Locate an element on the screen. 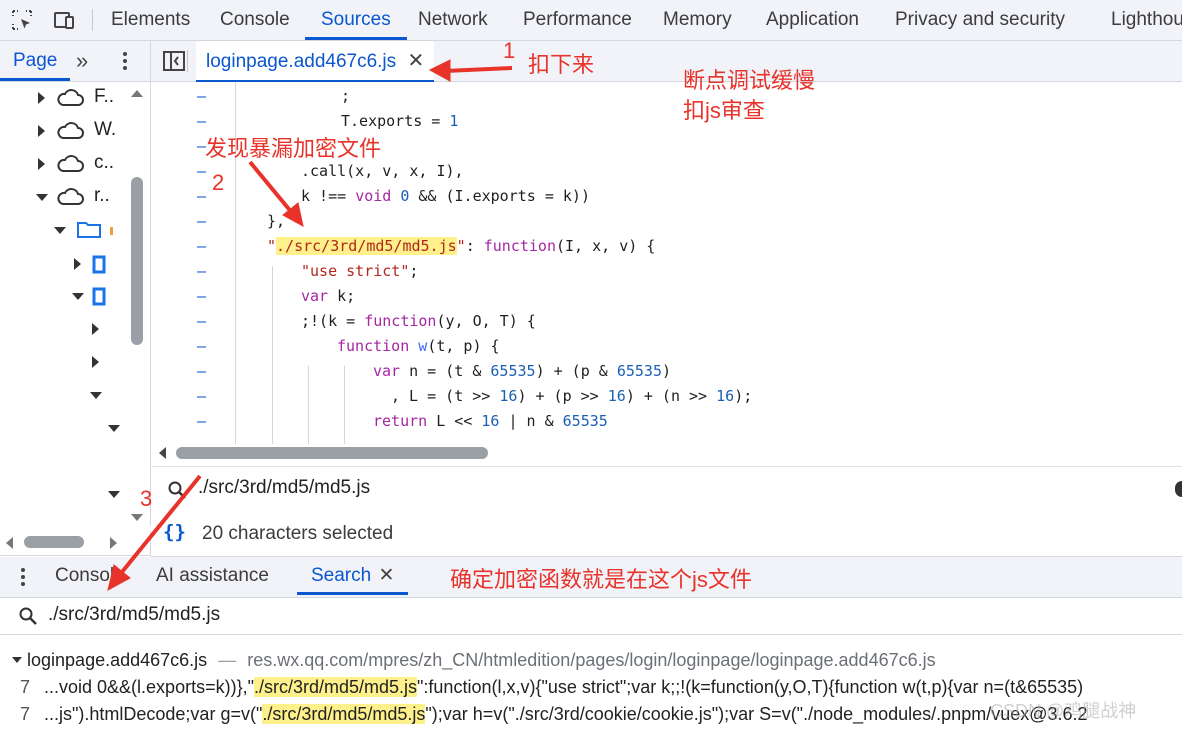 The height and width of the screenshot is (730, 1182). navigator-header: Page » is located at coordinates (75, 61).